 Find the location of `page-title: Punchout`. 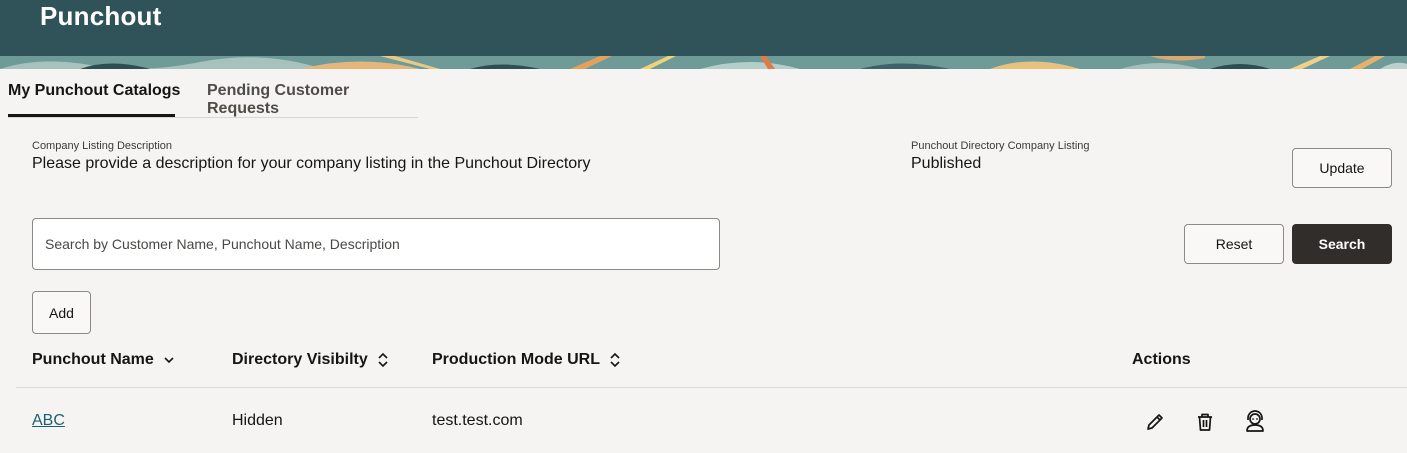

page-title: Punchout is located at coordinates (101, 16).